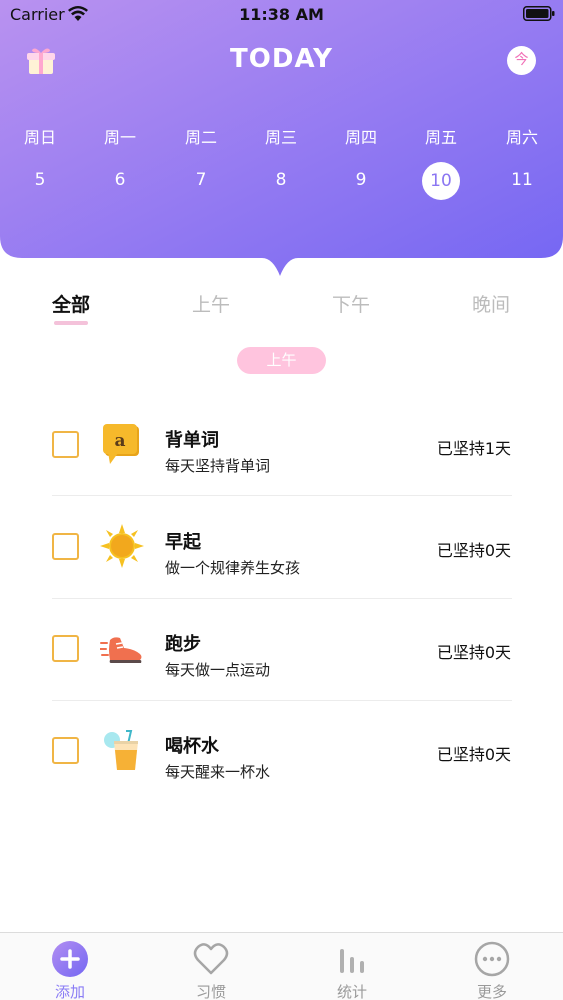 The image size is (563, 1000). What do you see at coordinates (218, 670) in the screenshot?
I see `habit-description: 每天做一点运动` at bounding box center [218, 670].